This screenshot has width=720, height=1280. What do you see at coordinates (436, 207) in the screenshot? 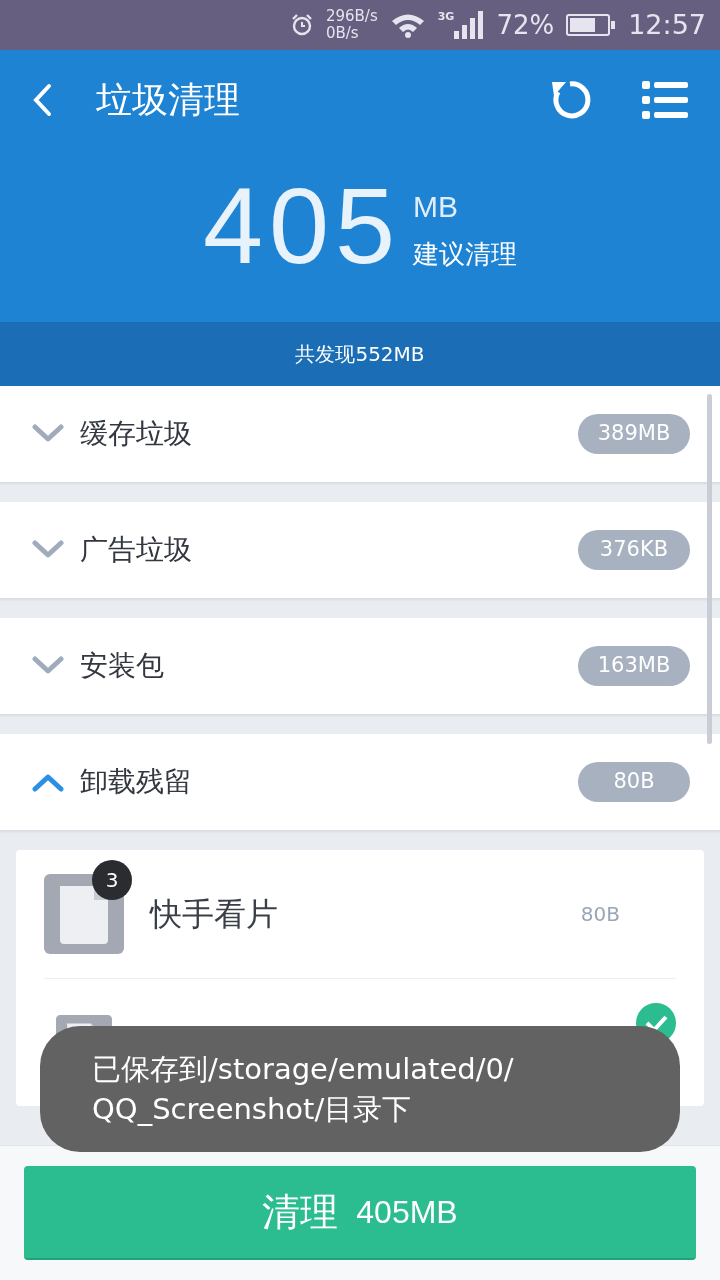
I see `amount-unit: MB` at bounding box center [436, 207].